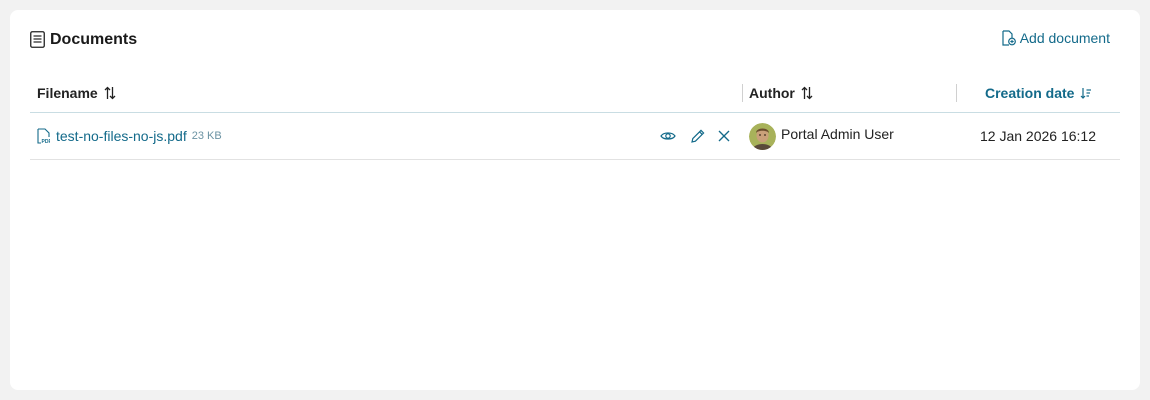  Describe the element at coordinates (37, 39) in the screenshot. I see `document-list-icon` at that location.